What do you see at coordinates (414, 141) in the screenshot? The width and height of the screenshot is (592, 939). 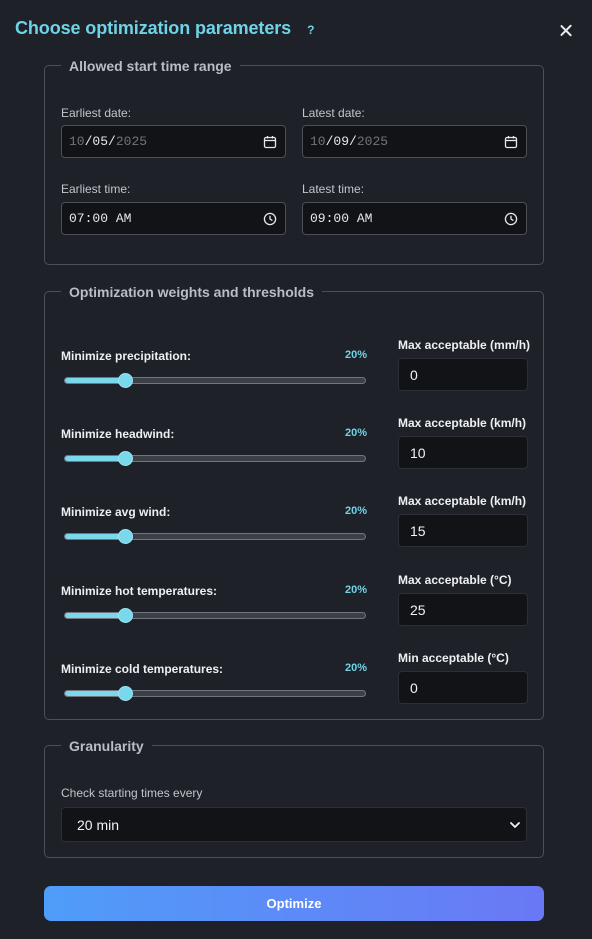 I see `latest-date-input: 10 / 09 / 2025` at bounding box center [414, 141].